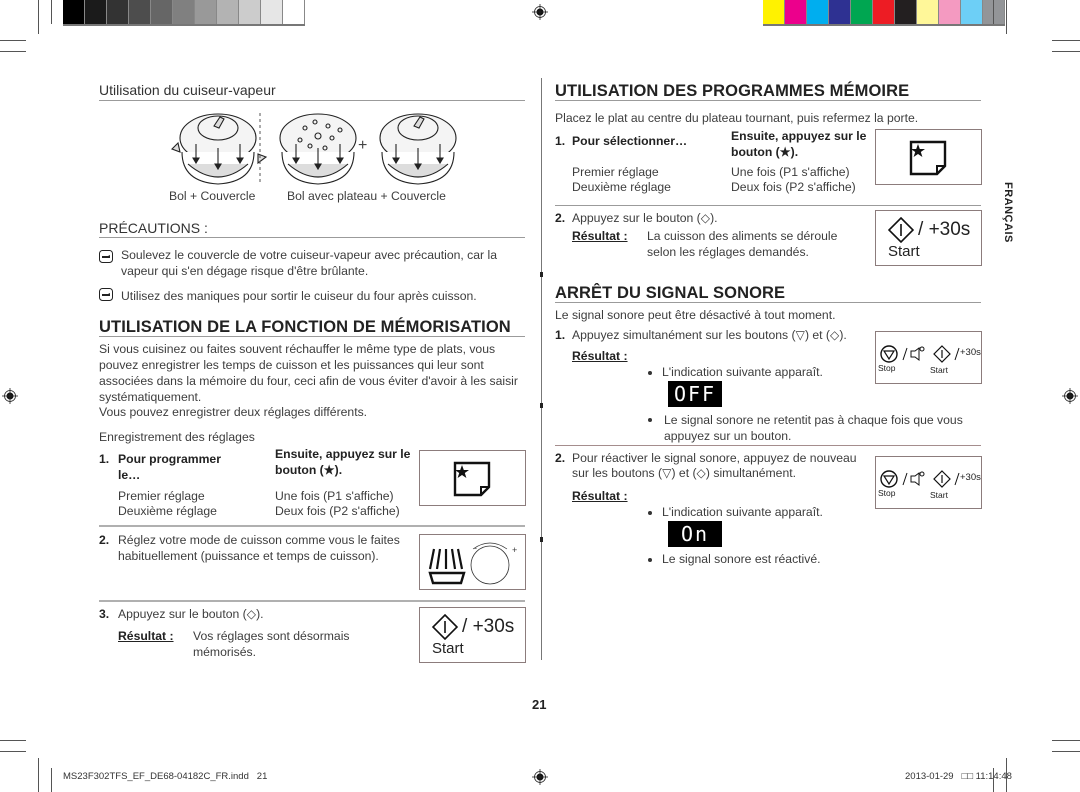  I want to click on language-tab: FRANÇAIS, so click(1008, 212).